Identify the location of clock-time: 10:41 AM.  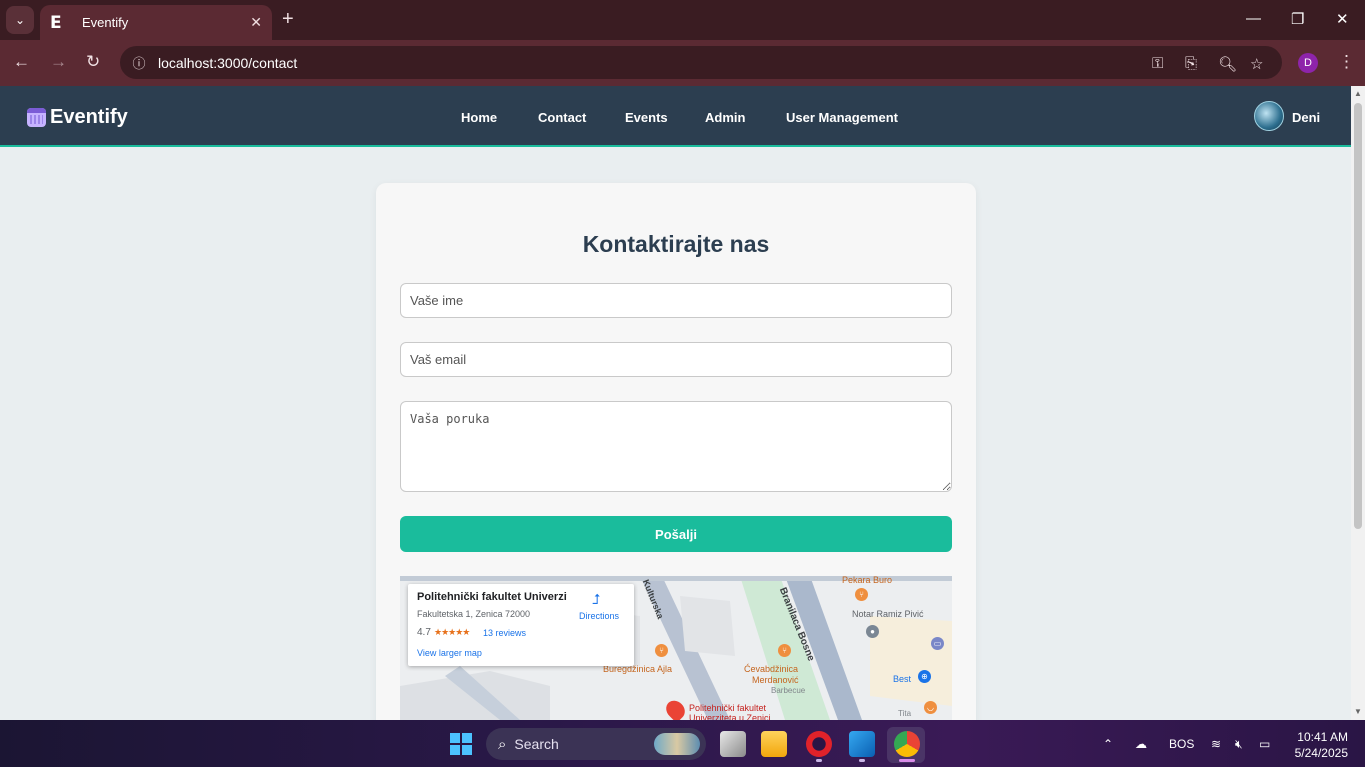
(1322, 737).